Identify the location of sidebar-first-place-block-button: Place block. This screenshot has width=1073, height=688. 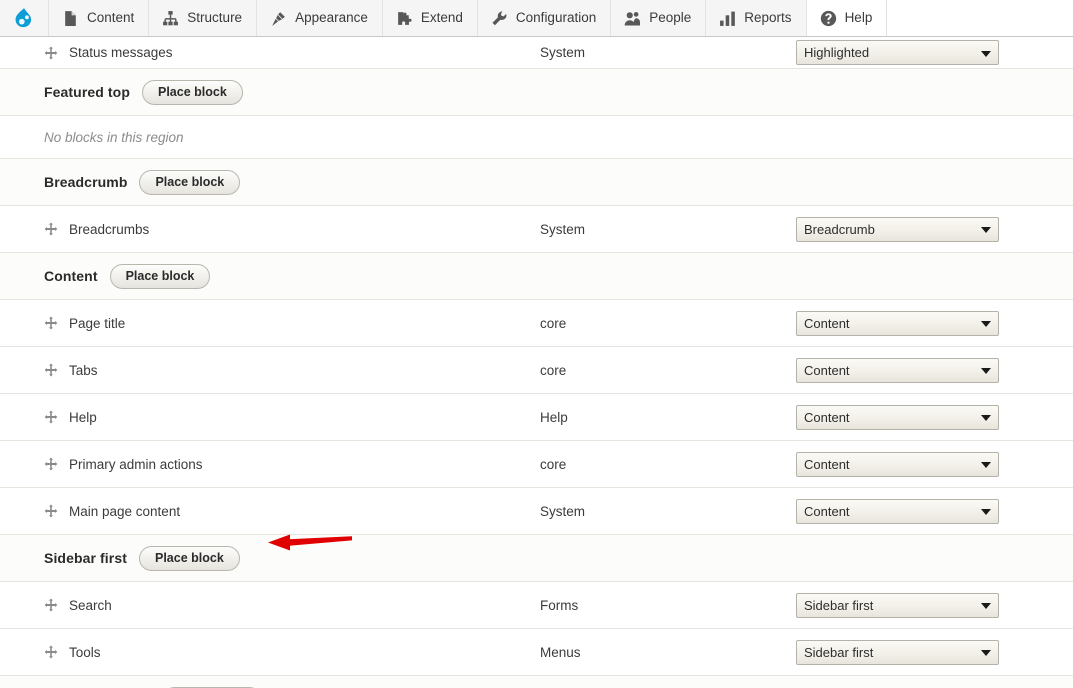
(189, 558).